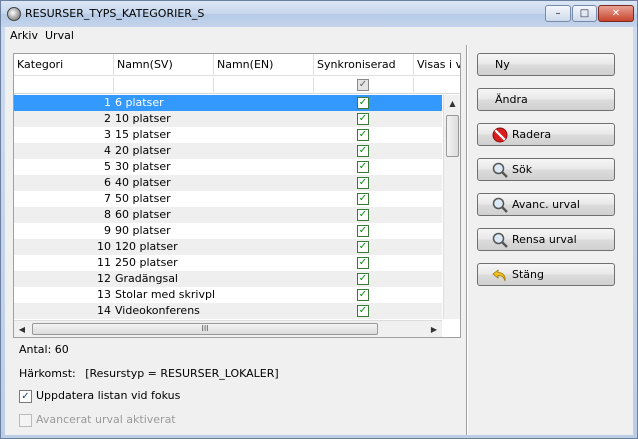 Image resolution: width=638 pixels, height=439 pixels. Describe the element at coordinates (228, 103) in the screenshot. I see `table-row: 1 6 platser ✓` at that location.